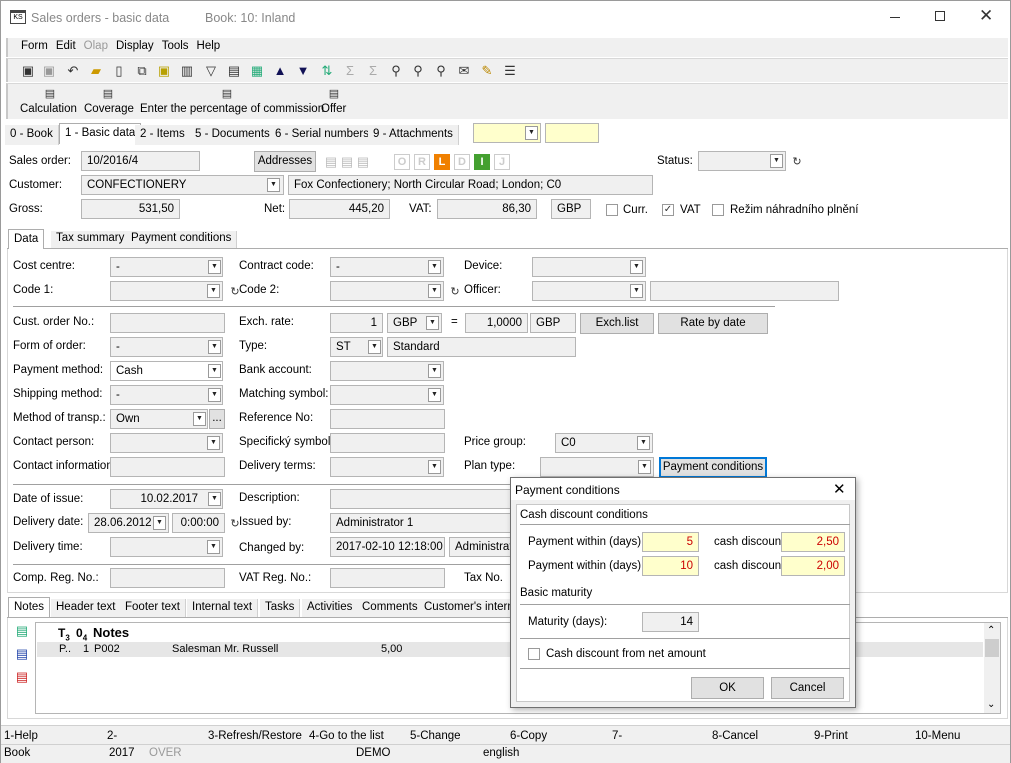 The image size is (1011, 763). I want to click on notes-tab-footer-text: Footer text, so click(153, 608).